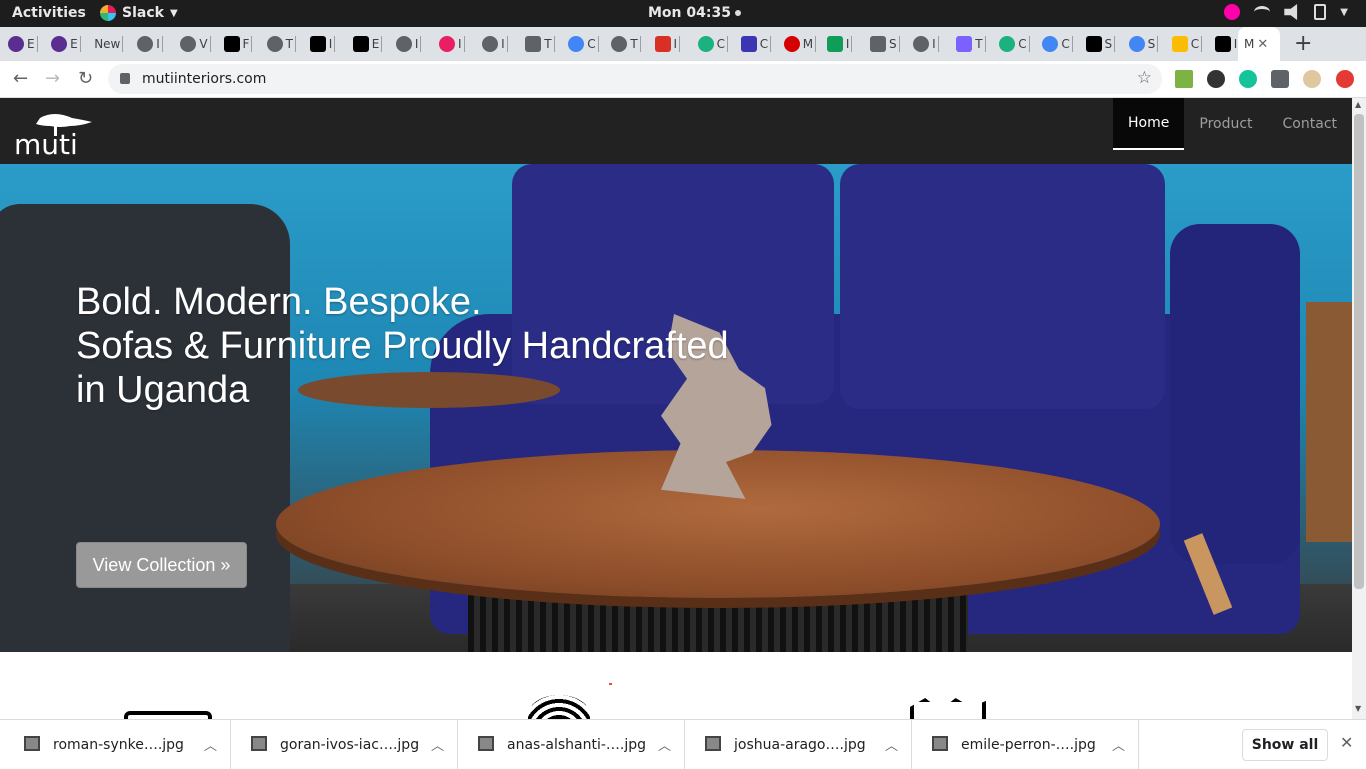 The height and width of the screenshot is (769, 1366). Describe the element at coordinates (1232, 12) in the screenshot. I see `slack-tray-icon` at that location.